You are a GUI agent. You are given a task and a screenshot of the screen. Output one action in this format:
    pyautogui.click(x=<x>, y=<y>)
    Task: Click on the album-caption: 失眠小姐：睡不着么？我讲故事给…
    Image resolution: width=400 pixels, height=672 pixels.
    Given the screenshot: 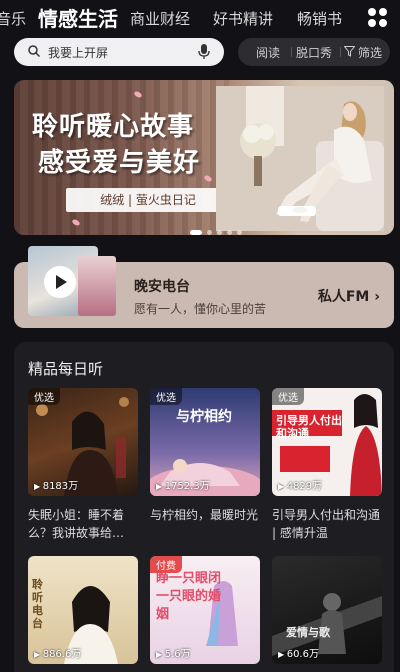 What is the action you would take?
    pyautogui.click(x=84, y=524)
    